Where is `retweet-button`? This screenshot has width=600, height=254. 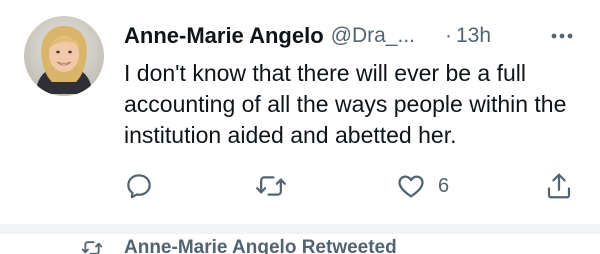
retweet-button is located at coordinates (271, 186).